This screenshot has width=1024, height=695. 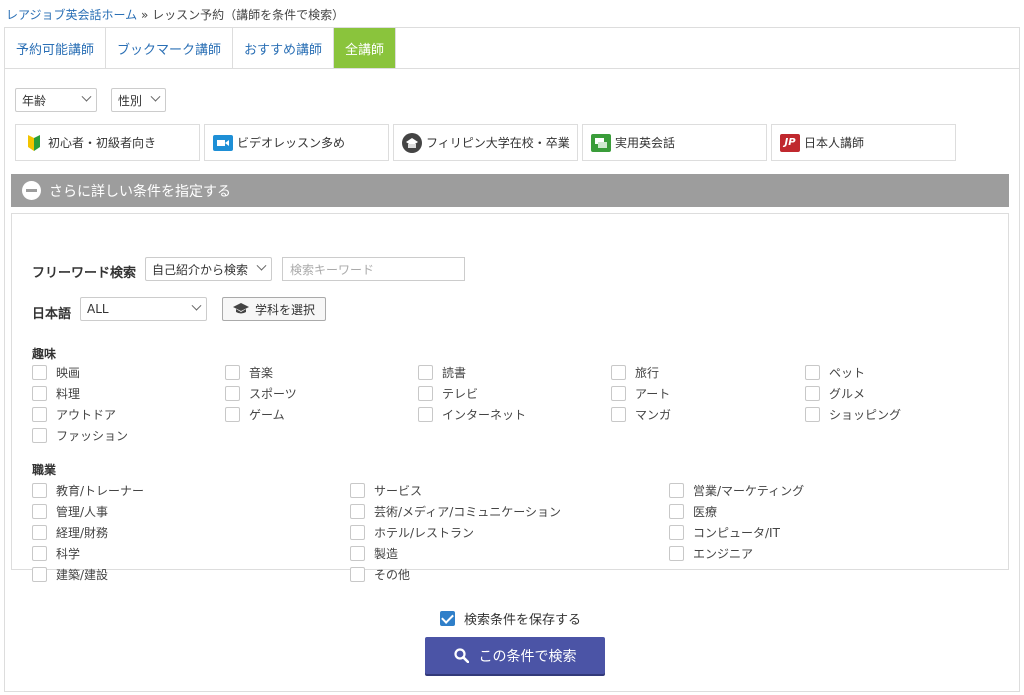 I want to click on checkbox-option: アート, so click(x=640, y=393).